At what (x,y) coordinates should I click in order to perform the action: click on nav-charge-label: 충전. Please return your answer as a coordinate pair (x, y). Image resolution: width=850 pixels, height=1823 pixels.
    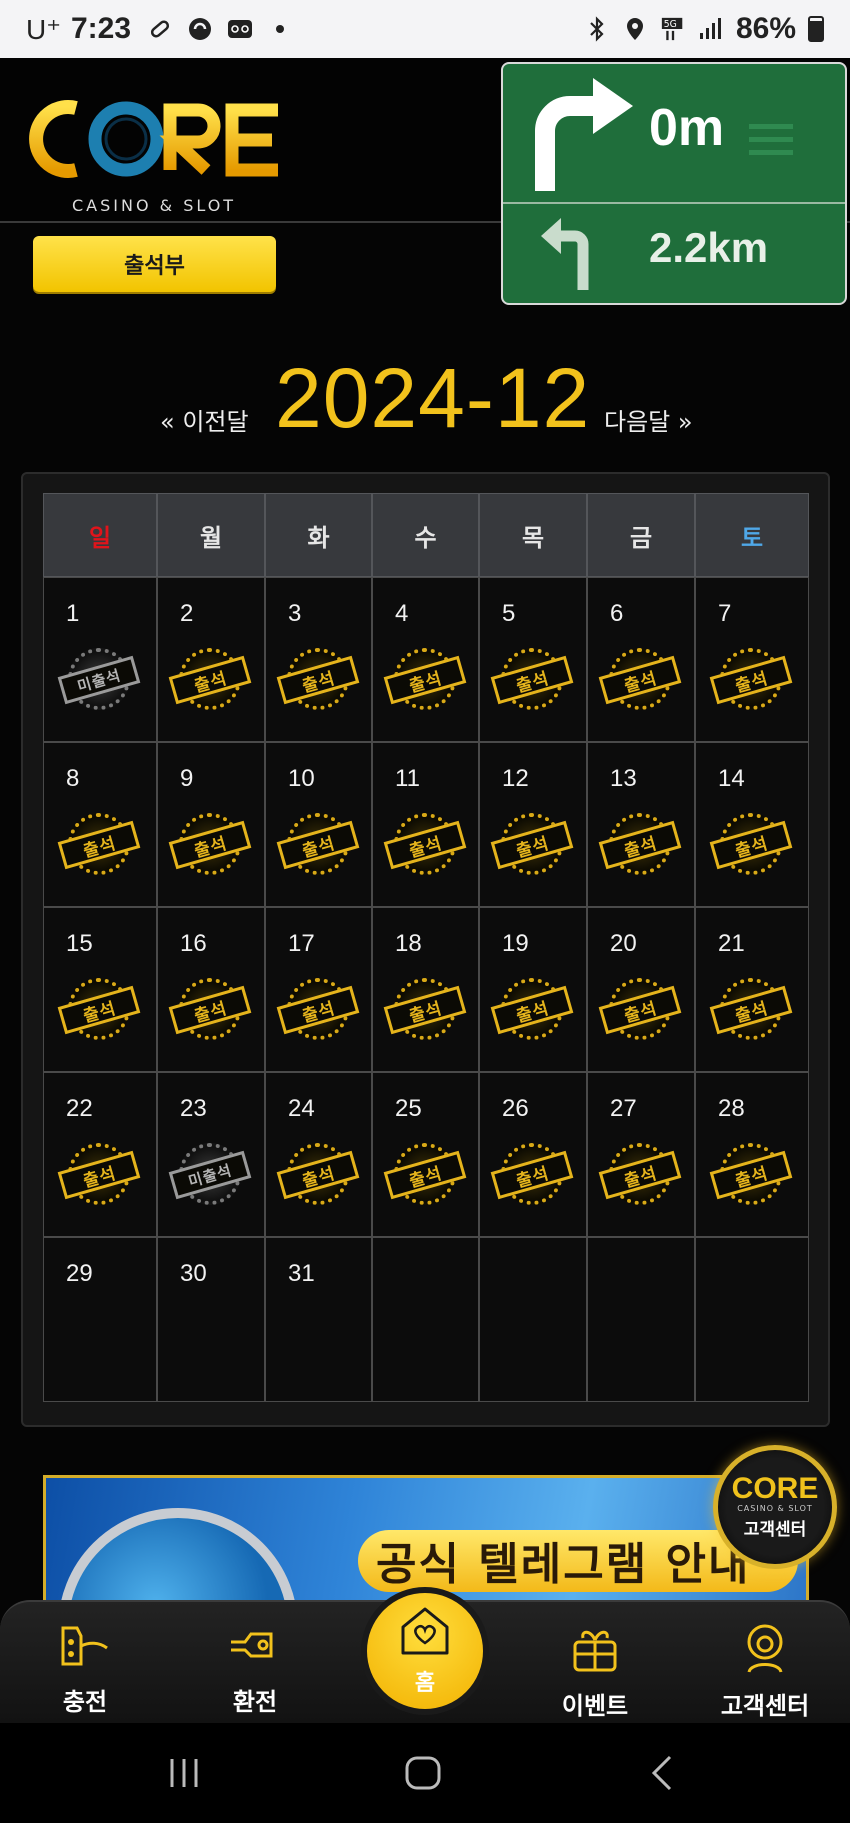
    Looking at the image, I should click on (85, 1702).